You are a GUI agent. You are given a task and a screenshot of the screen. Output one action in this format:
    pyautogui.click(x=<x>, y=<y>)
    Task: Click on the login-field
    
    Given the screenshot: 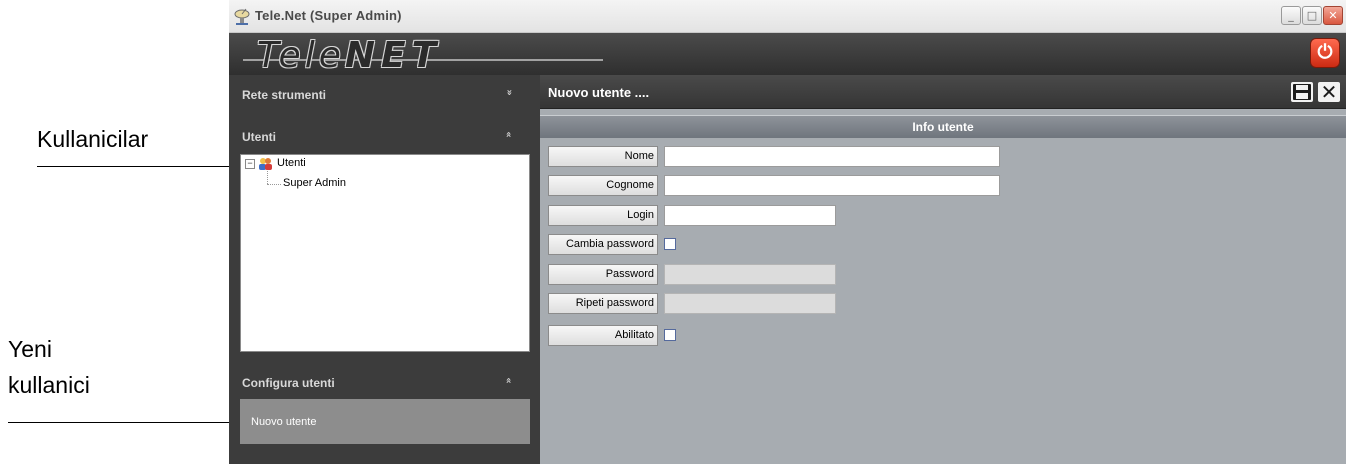 What is the action you would take?
    pyautogui.click(x=750, y=215)
    